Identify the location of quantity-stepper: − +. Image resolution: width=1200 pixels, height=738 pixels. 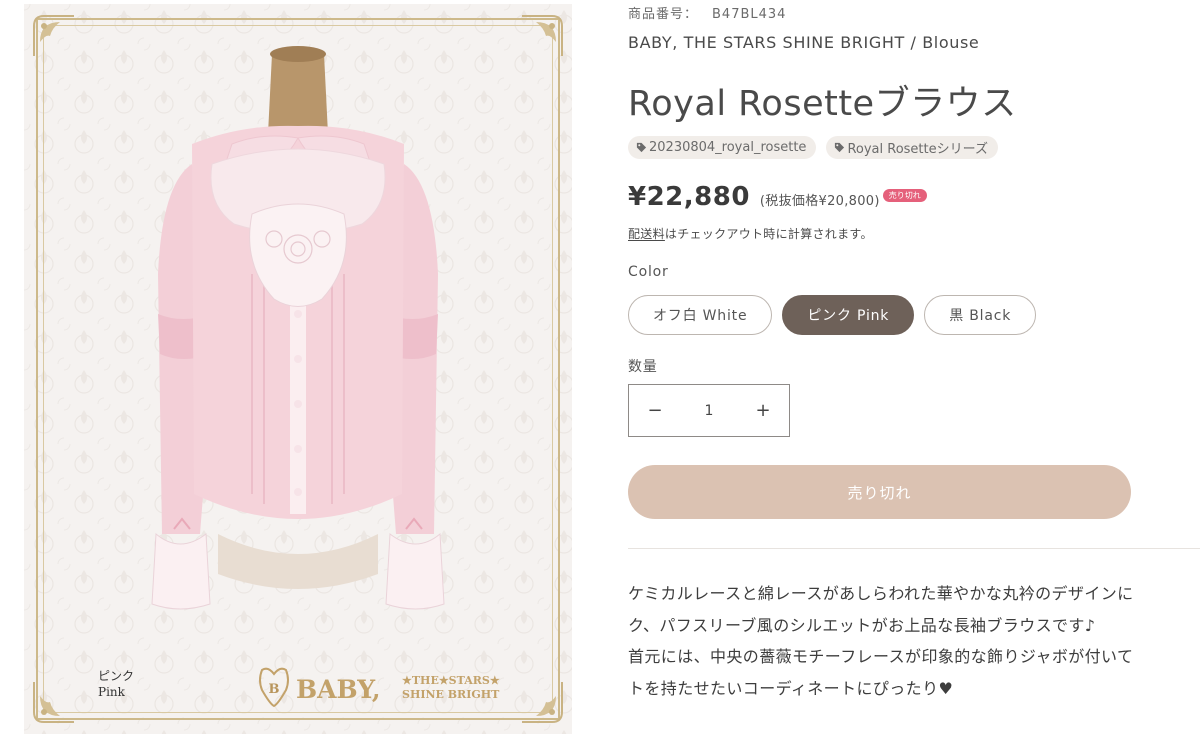
(709, 410).